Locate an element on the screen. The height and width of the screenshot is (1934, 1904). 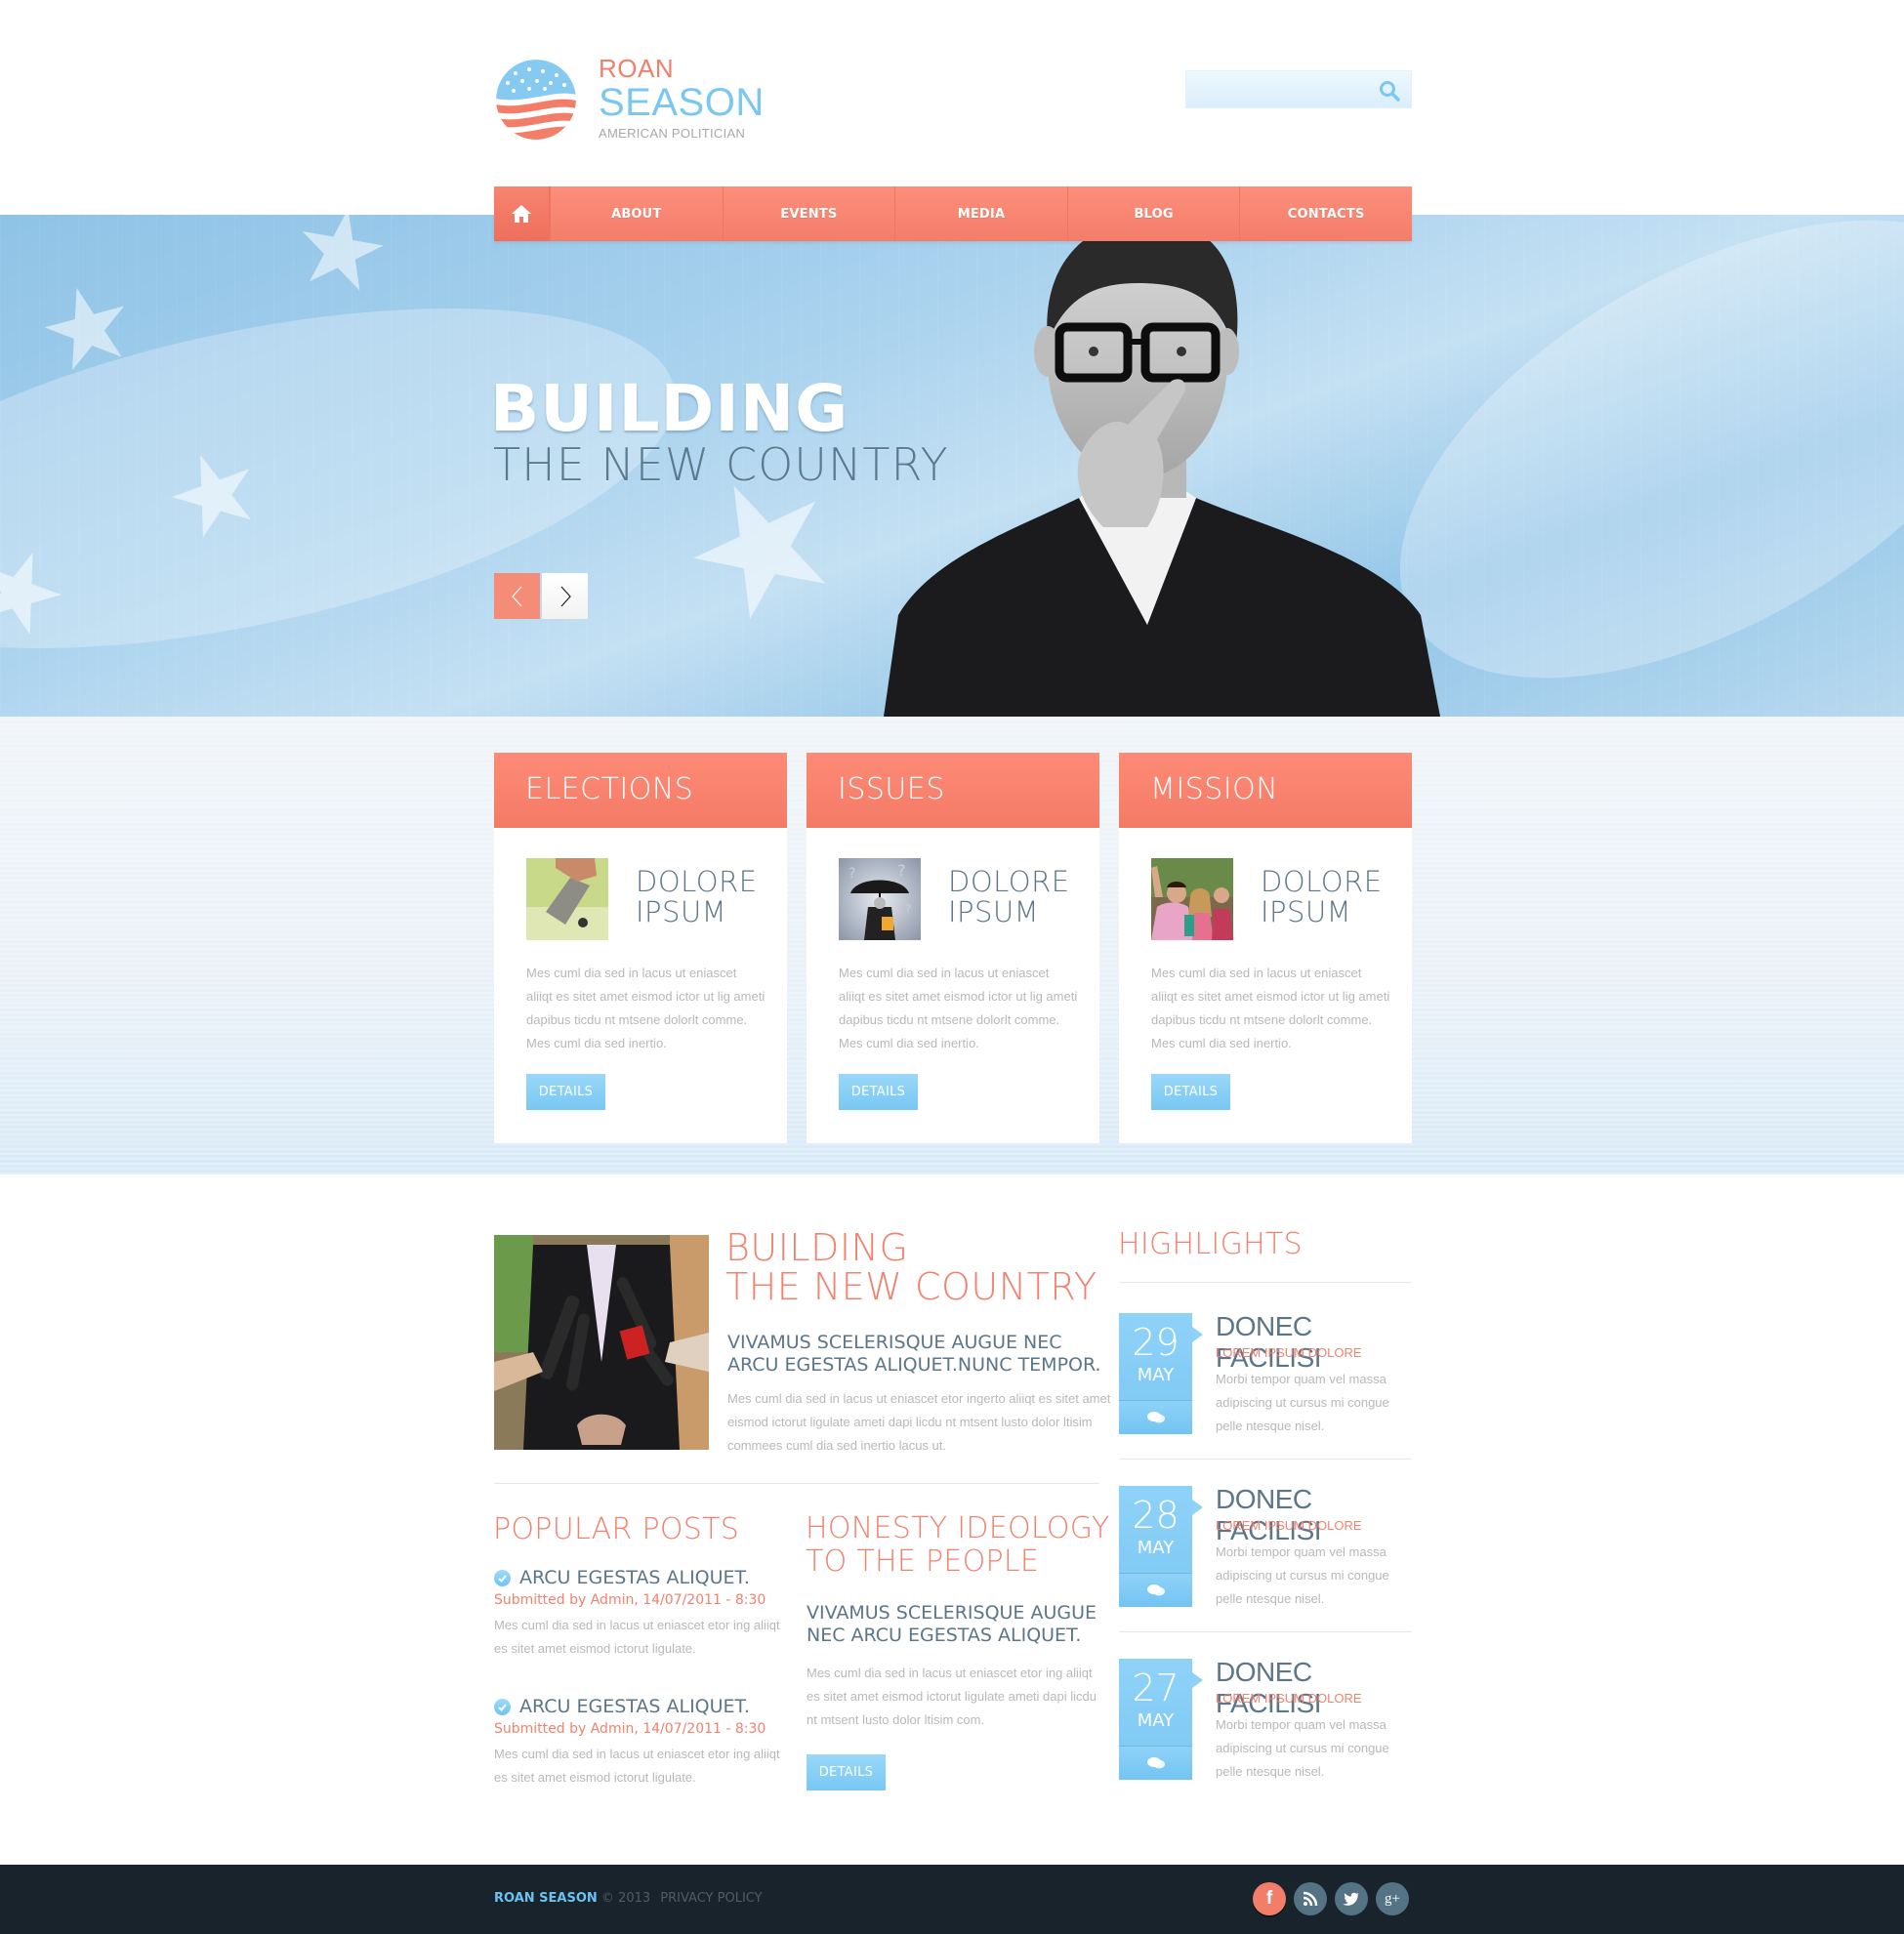
feature-image-press is located at coordinates (601, 1342).